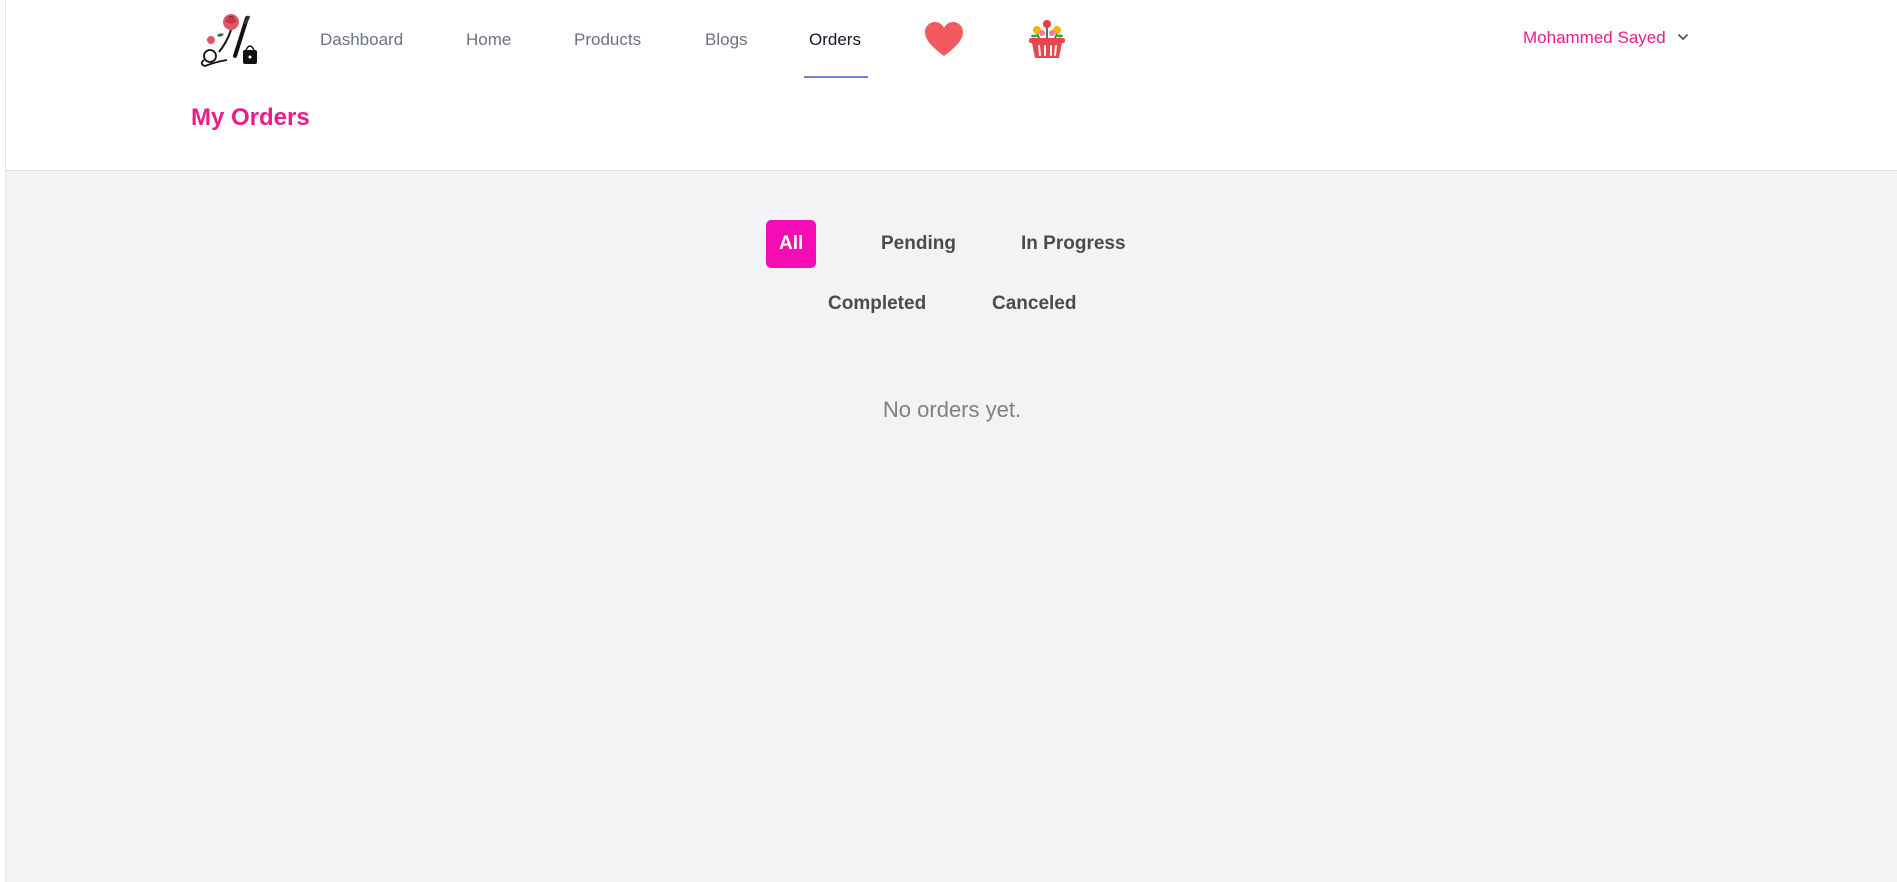 Image resolution: width=1897 pixels, height=882 pixels. I want to click on filter-canceled-button: Canceled, so click(1034, 304).